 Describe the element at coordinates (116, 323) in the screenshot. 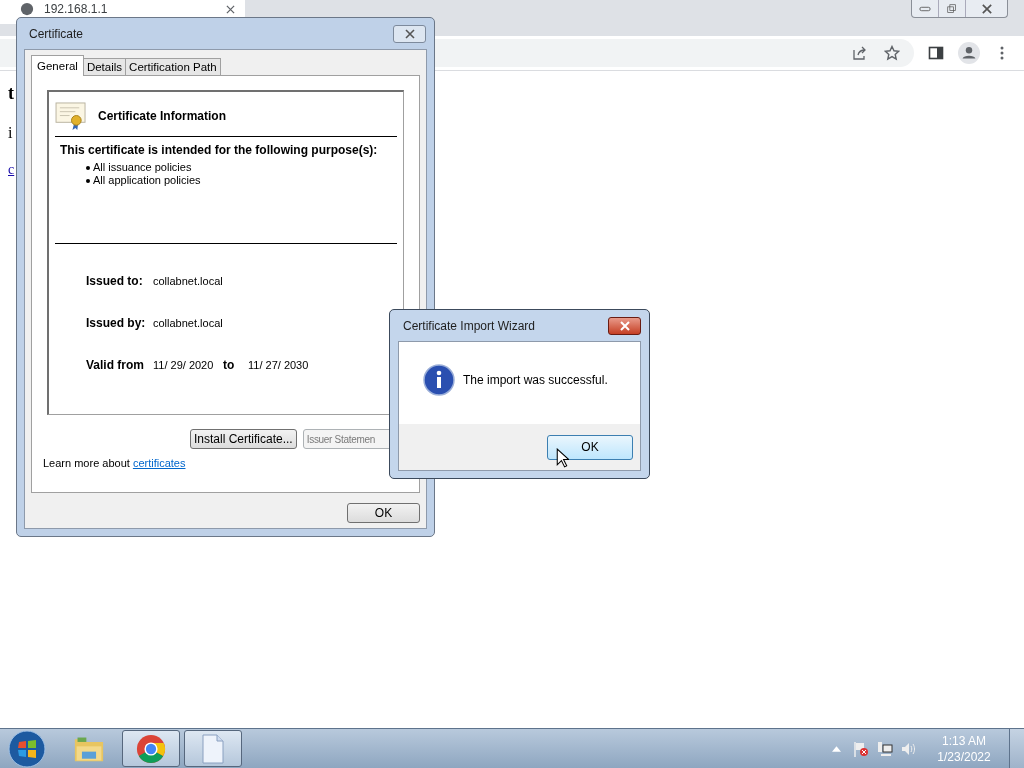

I see `field-label: Issued by:` at that location.